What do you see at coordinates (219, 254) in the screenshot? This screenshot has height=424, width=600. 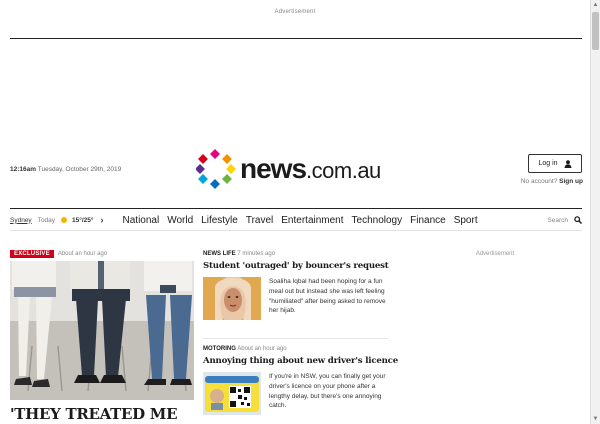 I see `story-section: NEWS LIFE` at bounding box center [219, 254].